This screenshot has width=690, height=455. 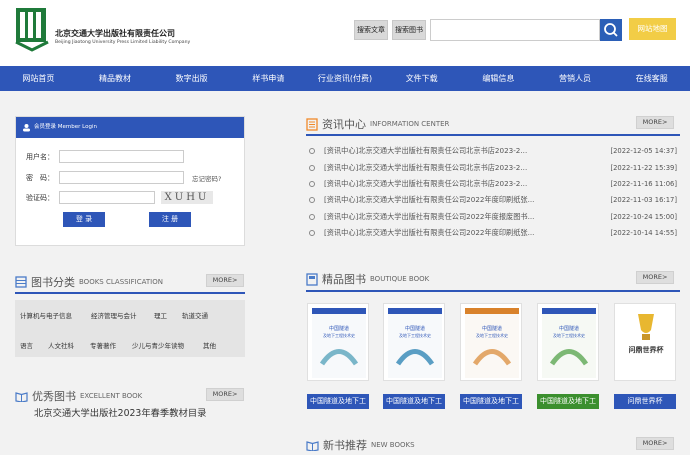 What do you see at coordinates (40, 177) in the screenshot?
I see `password-label: 密 码：` at bounding box center [40, 177].